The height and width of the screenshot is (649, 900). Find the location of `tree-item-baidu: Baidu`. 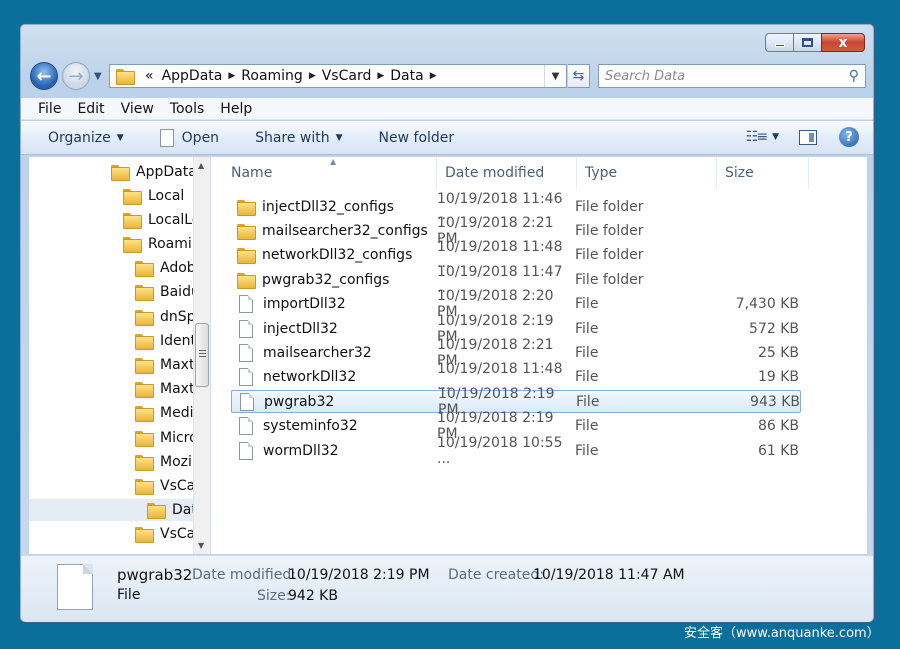

tree-item-baidu: Baidu is located at coordinates (167, 292).